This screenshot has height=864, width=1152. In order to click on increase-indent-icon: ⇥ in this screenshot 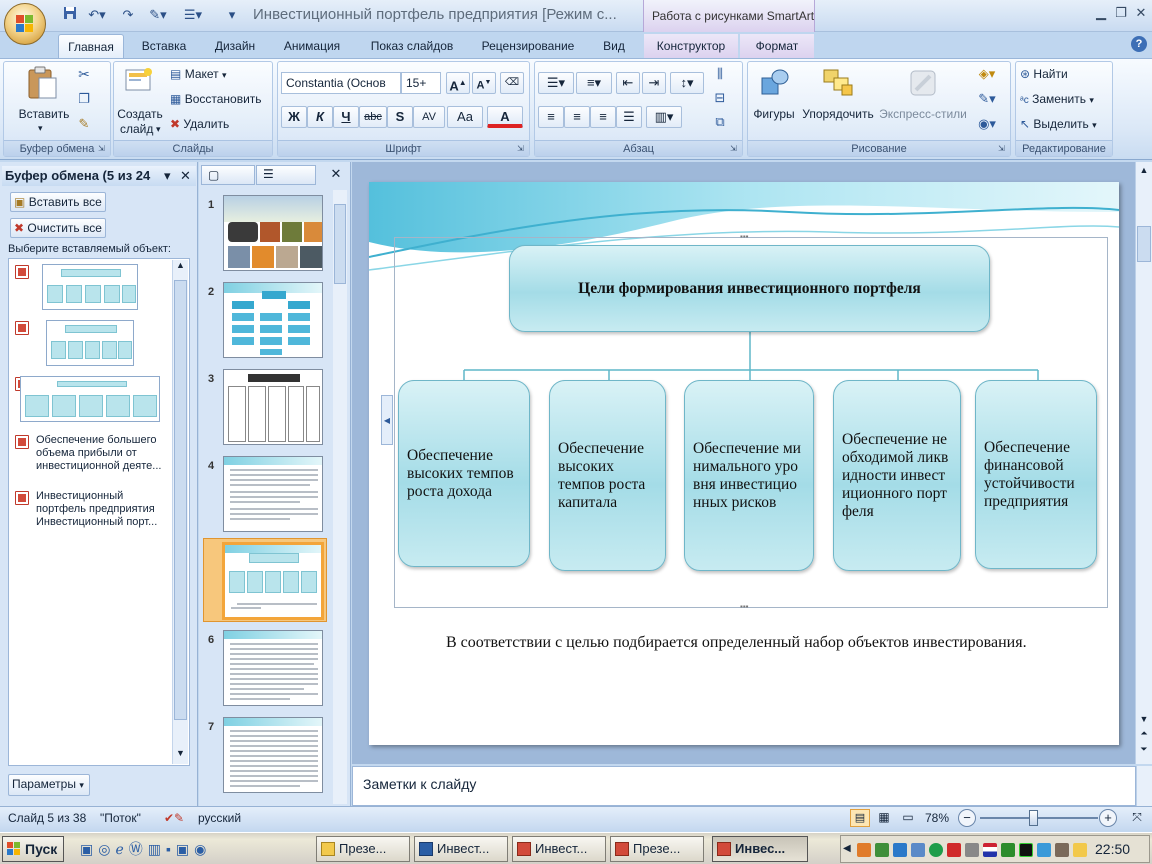, I will do `click(654, 83)`.